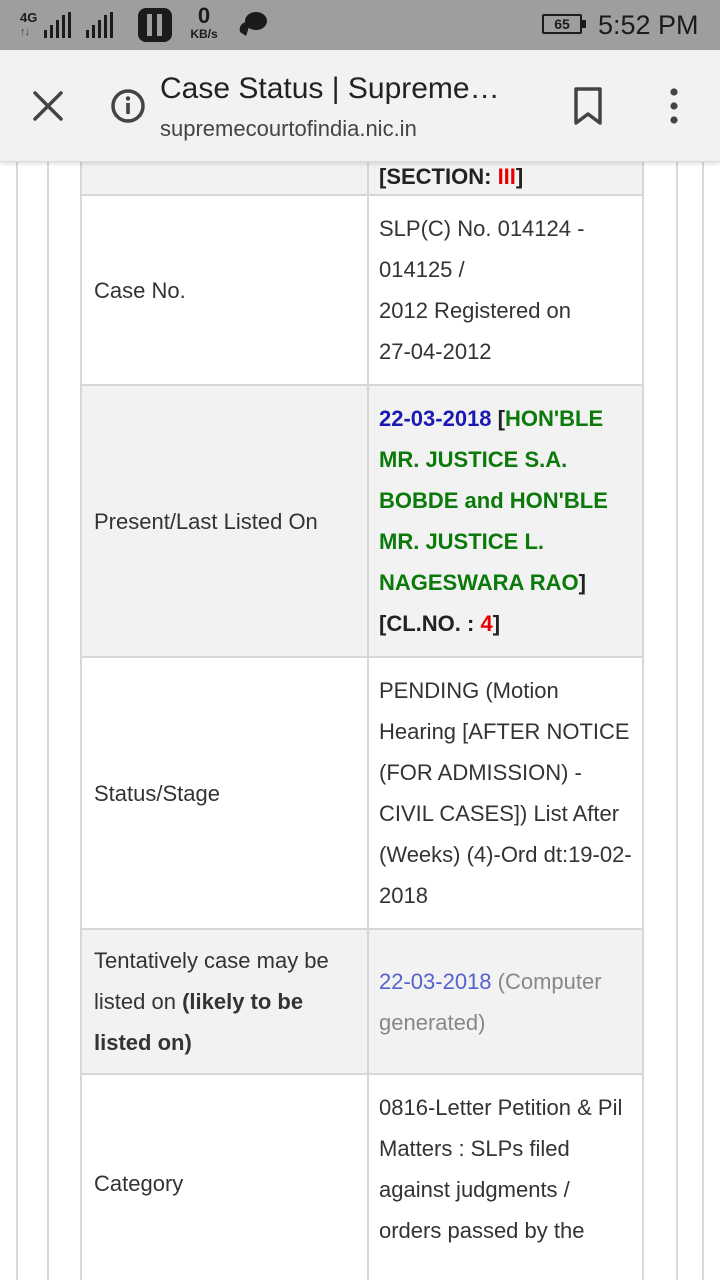 Image resolution: width=720 pixels, height=1280 pixels. What do you see at coordinates (29, 17) in the screenshot?
I see `network-type: 4G` at bounding box center [29, 17].